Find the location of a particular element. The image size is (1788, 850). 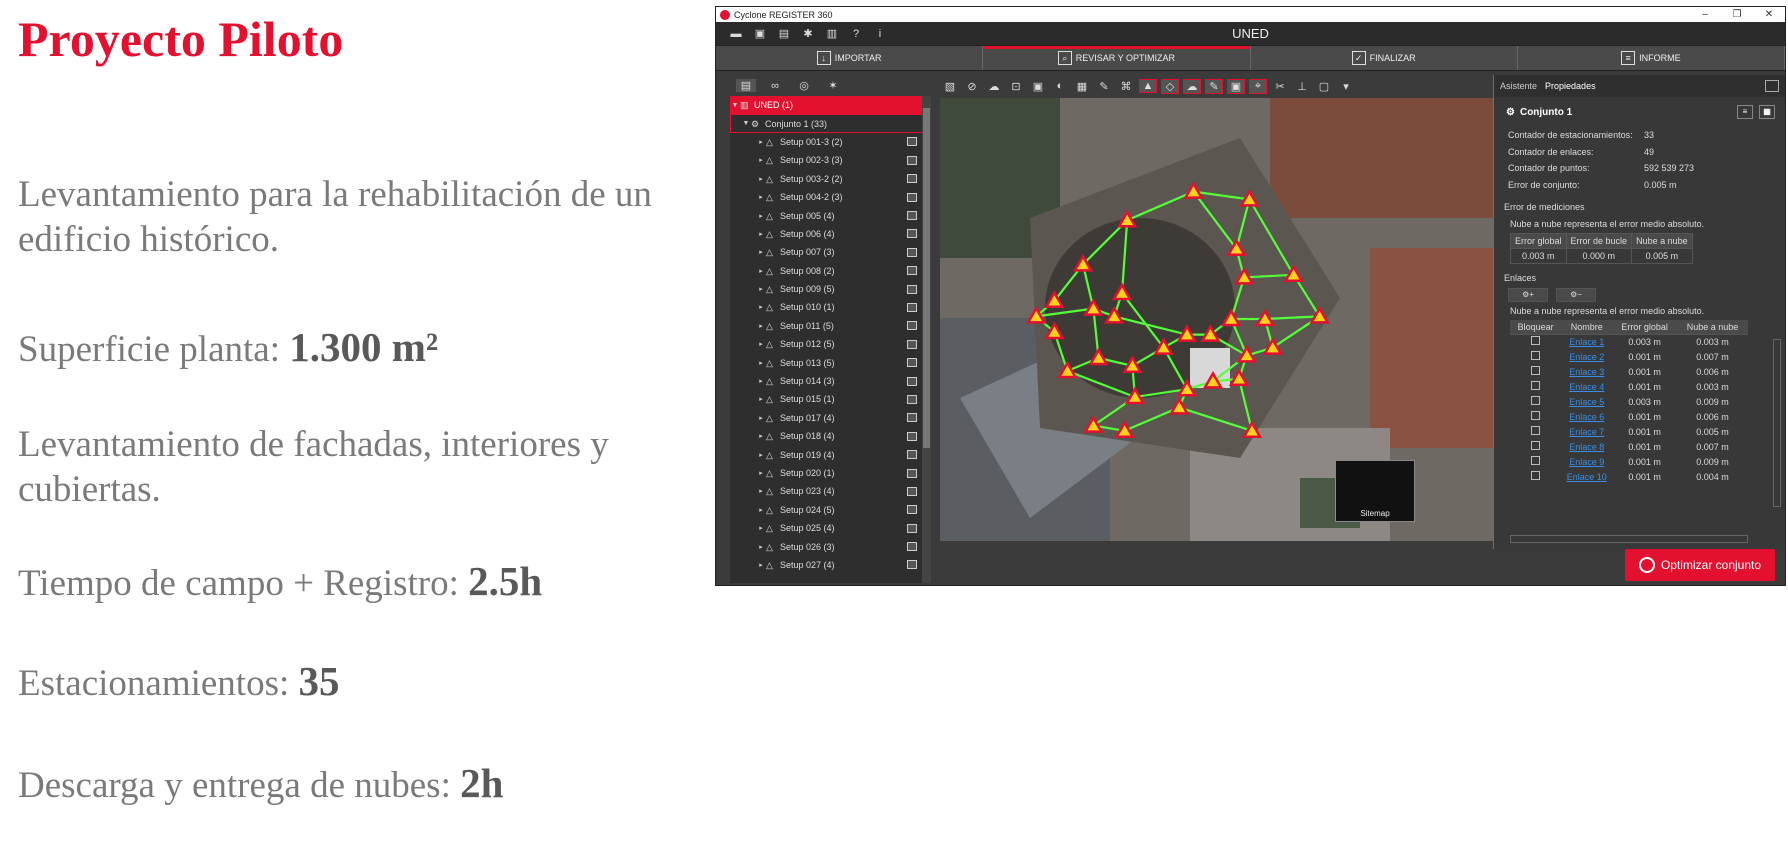

tab-properties: Propiedades is located at coordinates (1570, 86).